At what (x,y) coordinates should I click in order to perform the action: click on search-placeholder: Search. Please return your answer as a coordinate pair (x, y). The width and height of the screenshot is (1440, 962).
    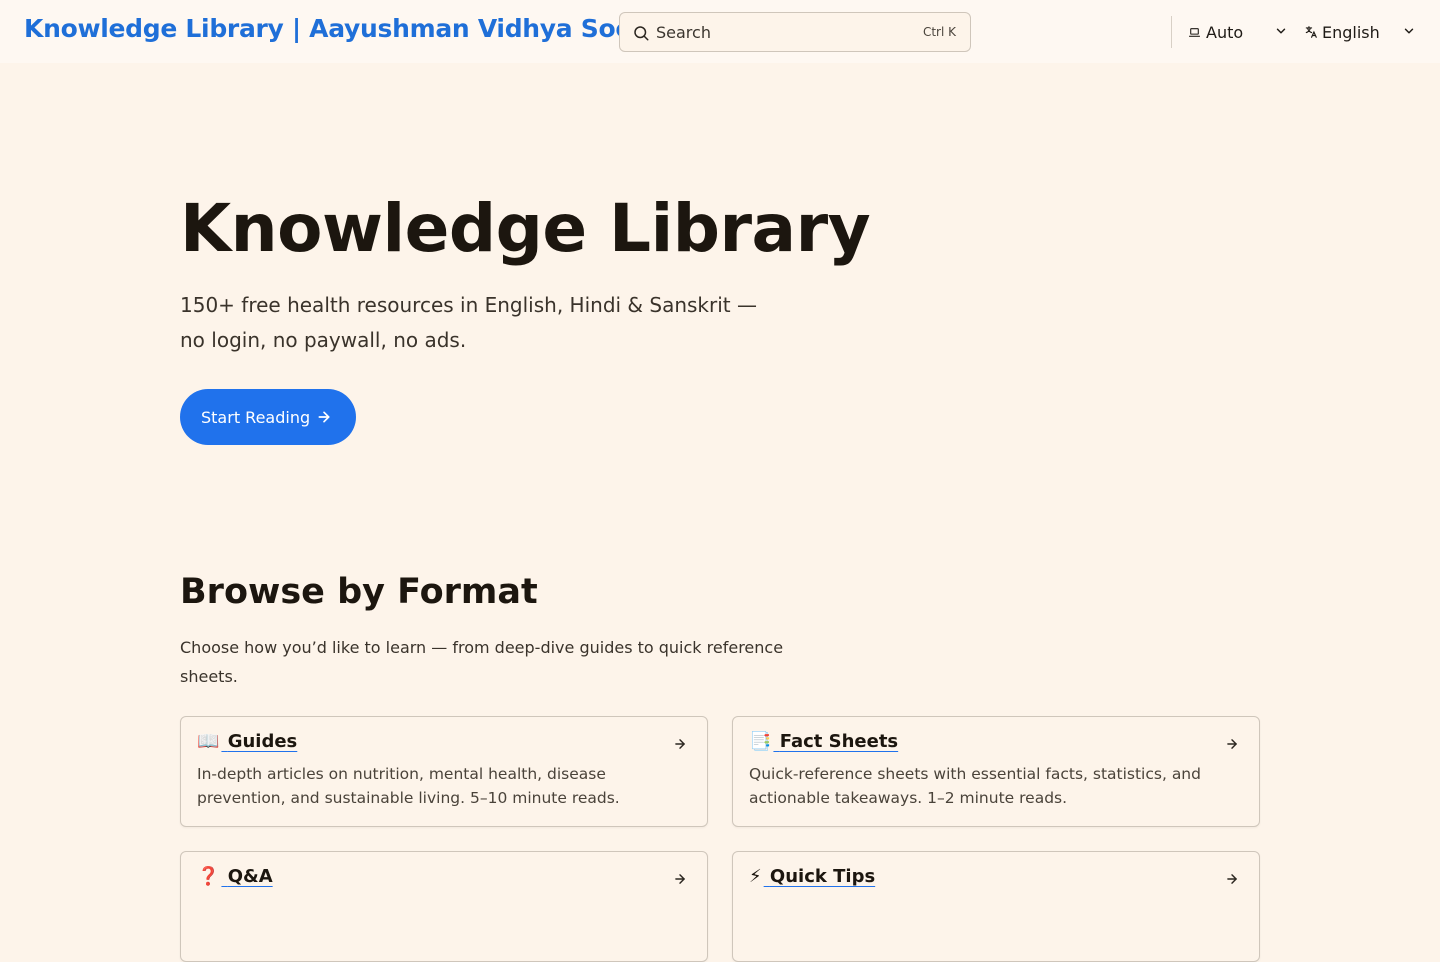
    Looking at the image, I should click on (683, 32).